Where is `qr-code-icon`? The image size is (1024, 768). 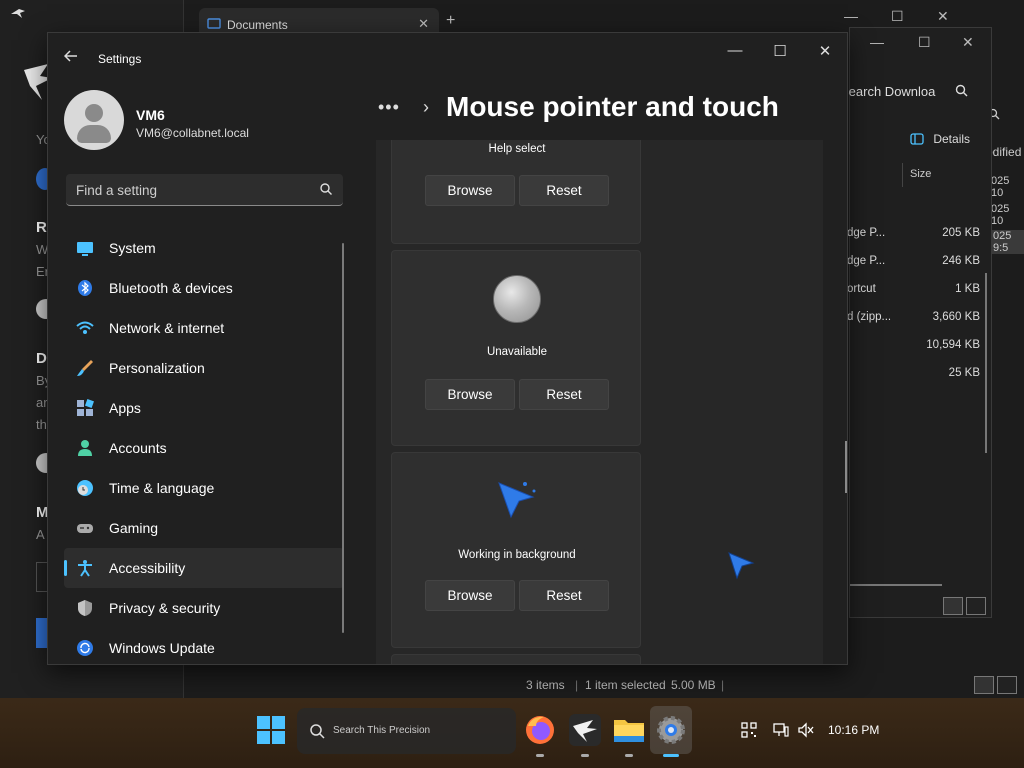
qr-code-icon is located at coordinates (749, 730).